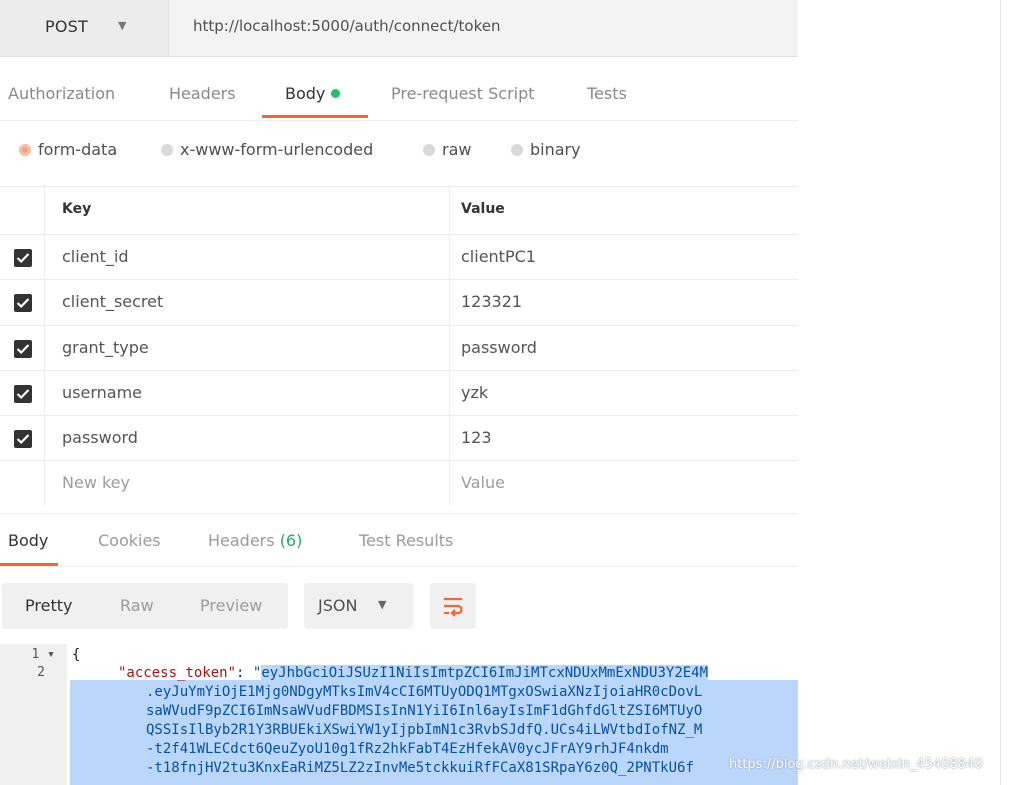 The height and width of the screenshot is (785, 1013). I want to click on radio-raw: raw, so click(447, 149).